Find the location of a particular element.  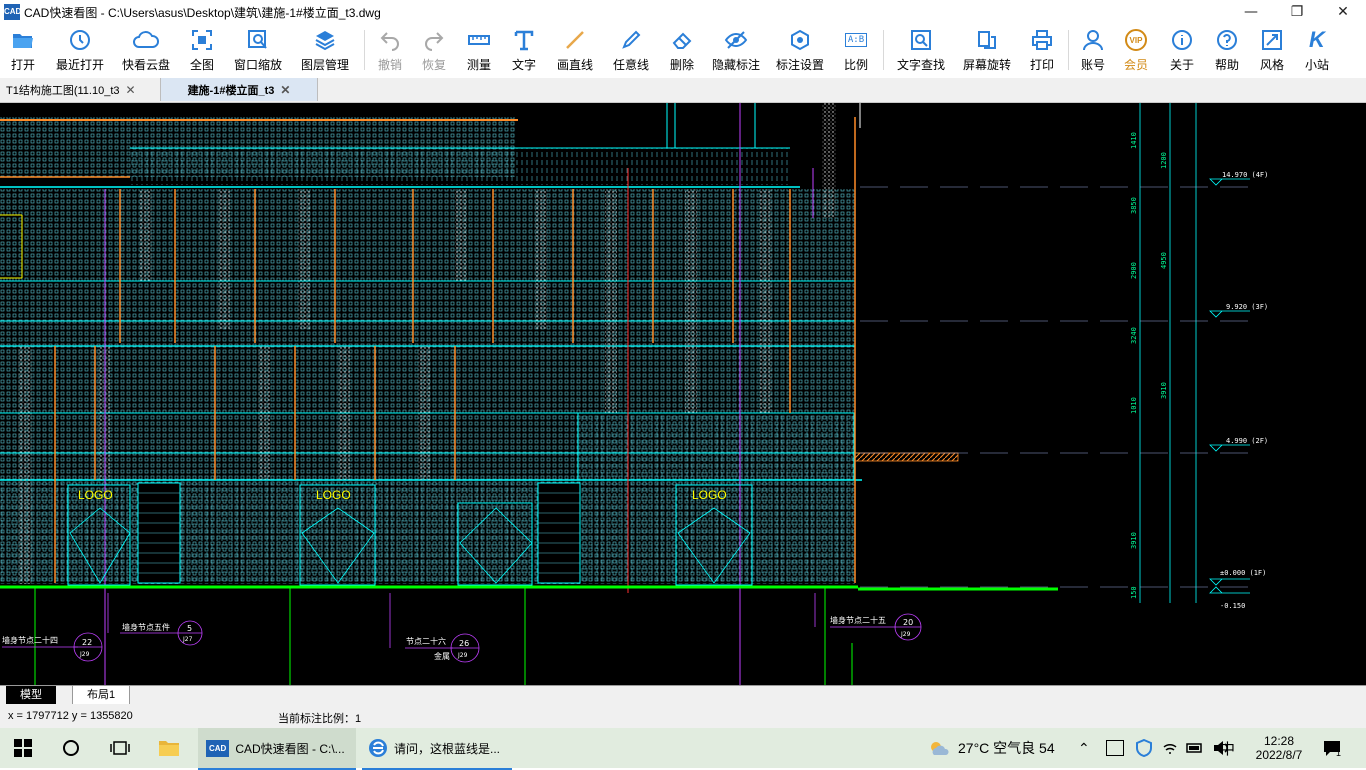

close-button: ✕ is located at coordinates (1343, 12).